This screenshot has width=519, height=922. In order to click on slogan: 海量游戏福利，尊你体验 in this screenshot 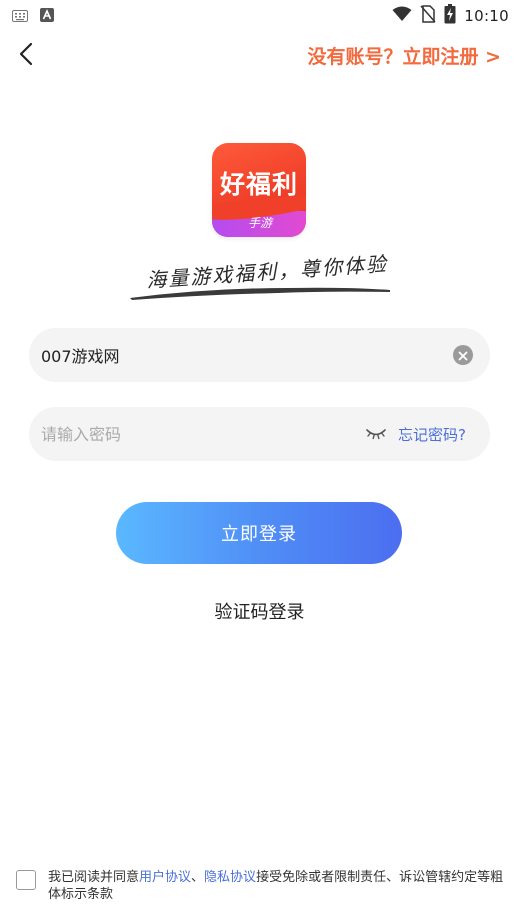, I will do `click(260, 277)`.